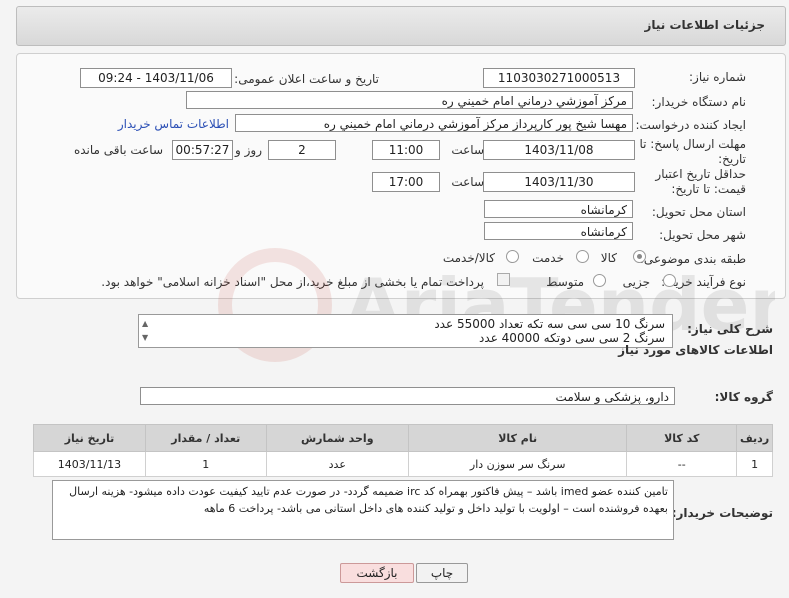  Describe the element at coordinates (636, 282) in the screenshot. I see `process-minor-label: جزیی` at that location.